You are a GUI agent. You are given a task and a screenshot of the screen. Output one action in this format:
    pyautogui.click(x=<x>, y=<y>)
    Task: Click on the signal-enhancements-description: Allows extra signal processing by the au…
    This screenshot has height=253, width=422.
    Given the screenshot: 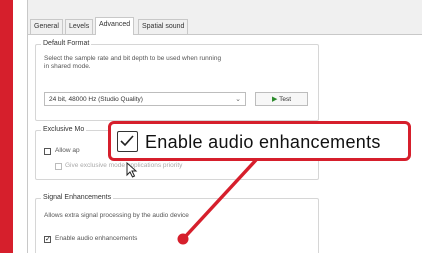 What is the action you would take?
    pyautogui.click(x=116, y=215)
    